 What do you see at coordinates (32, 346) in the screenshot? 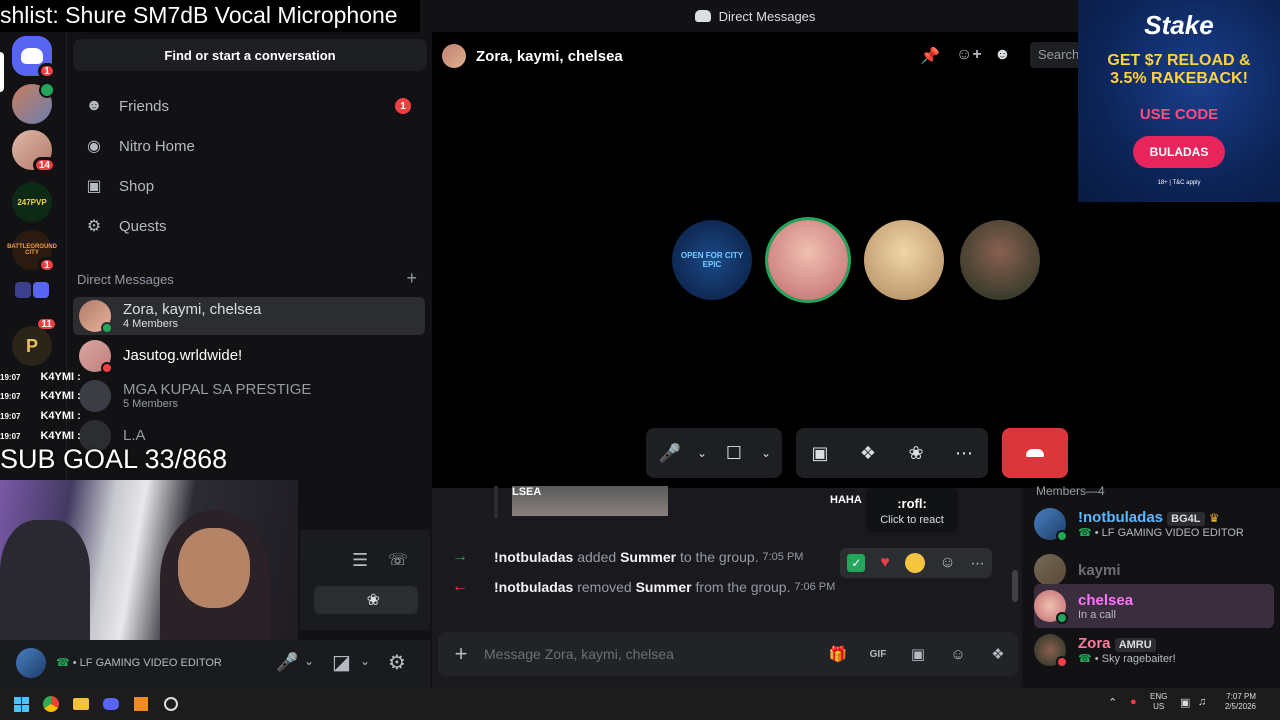
I see `server-icon-p: P` at bounding box center [32, 346].